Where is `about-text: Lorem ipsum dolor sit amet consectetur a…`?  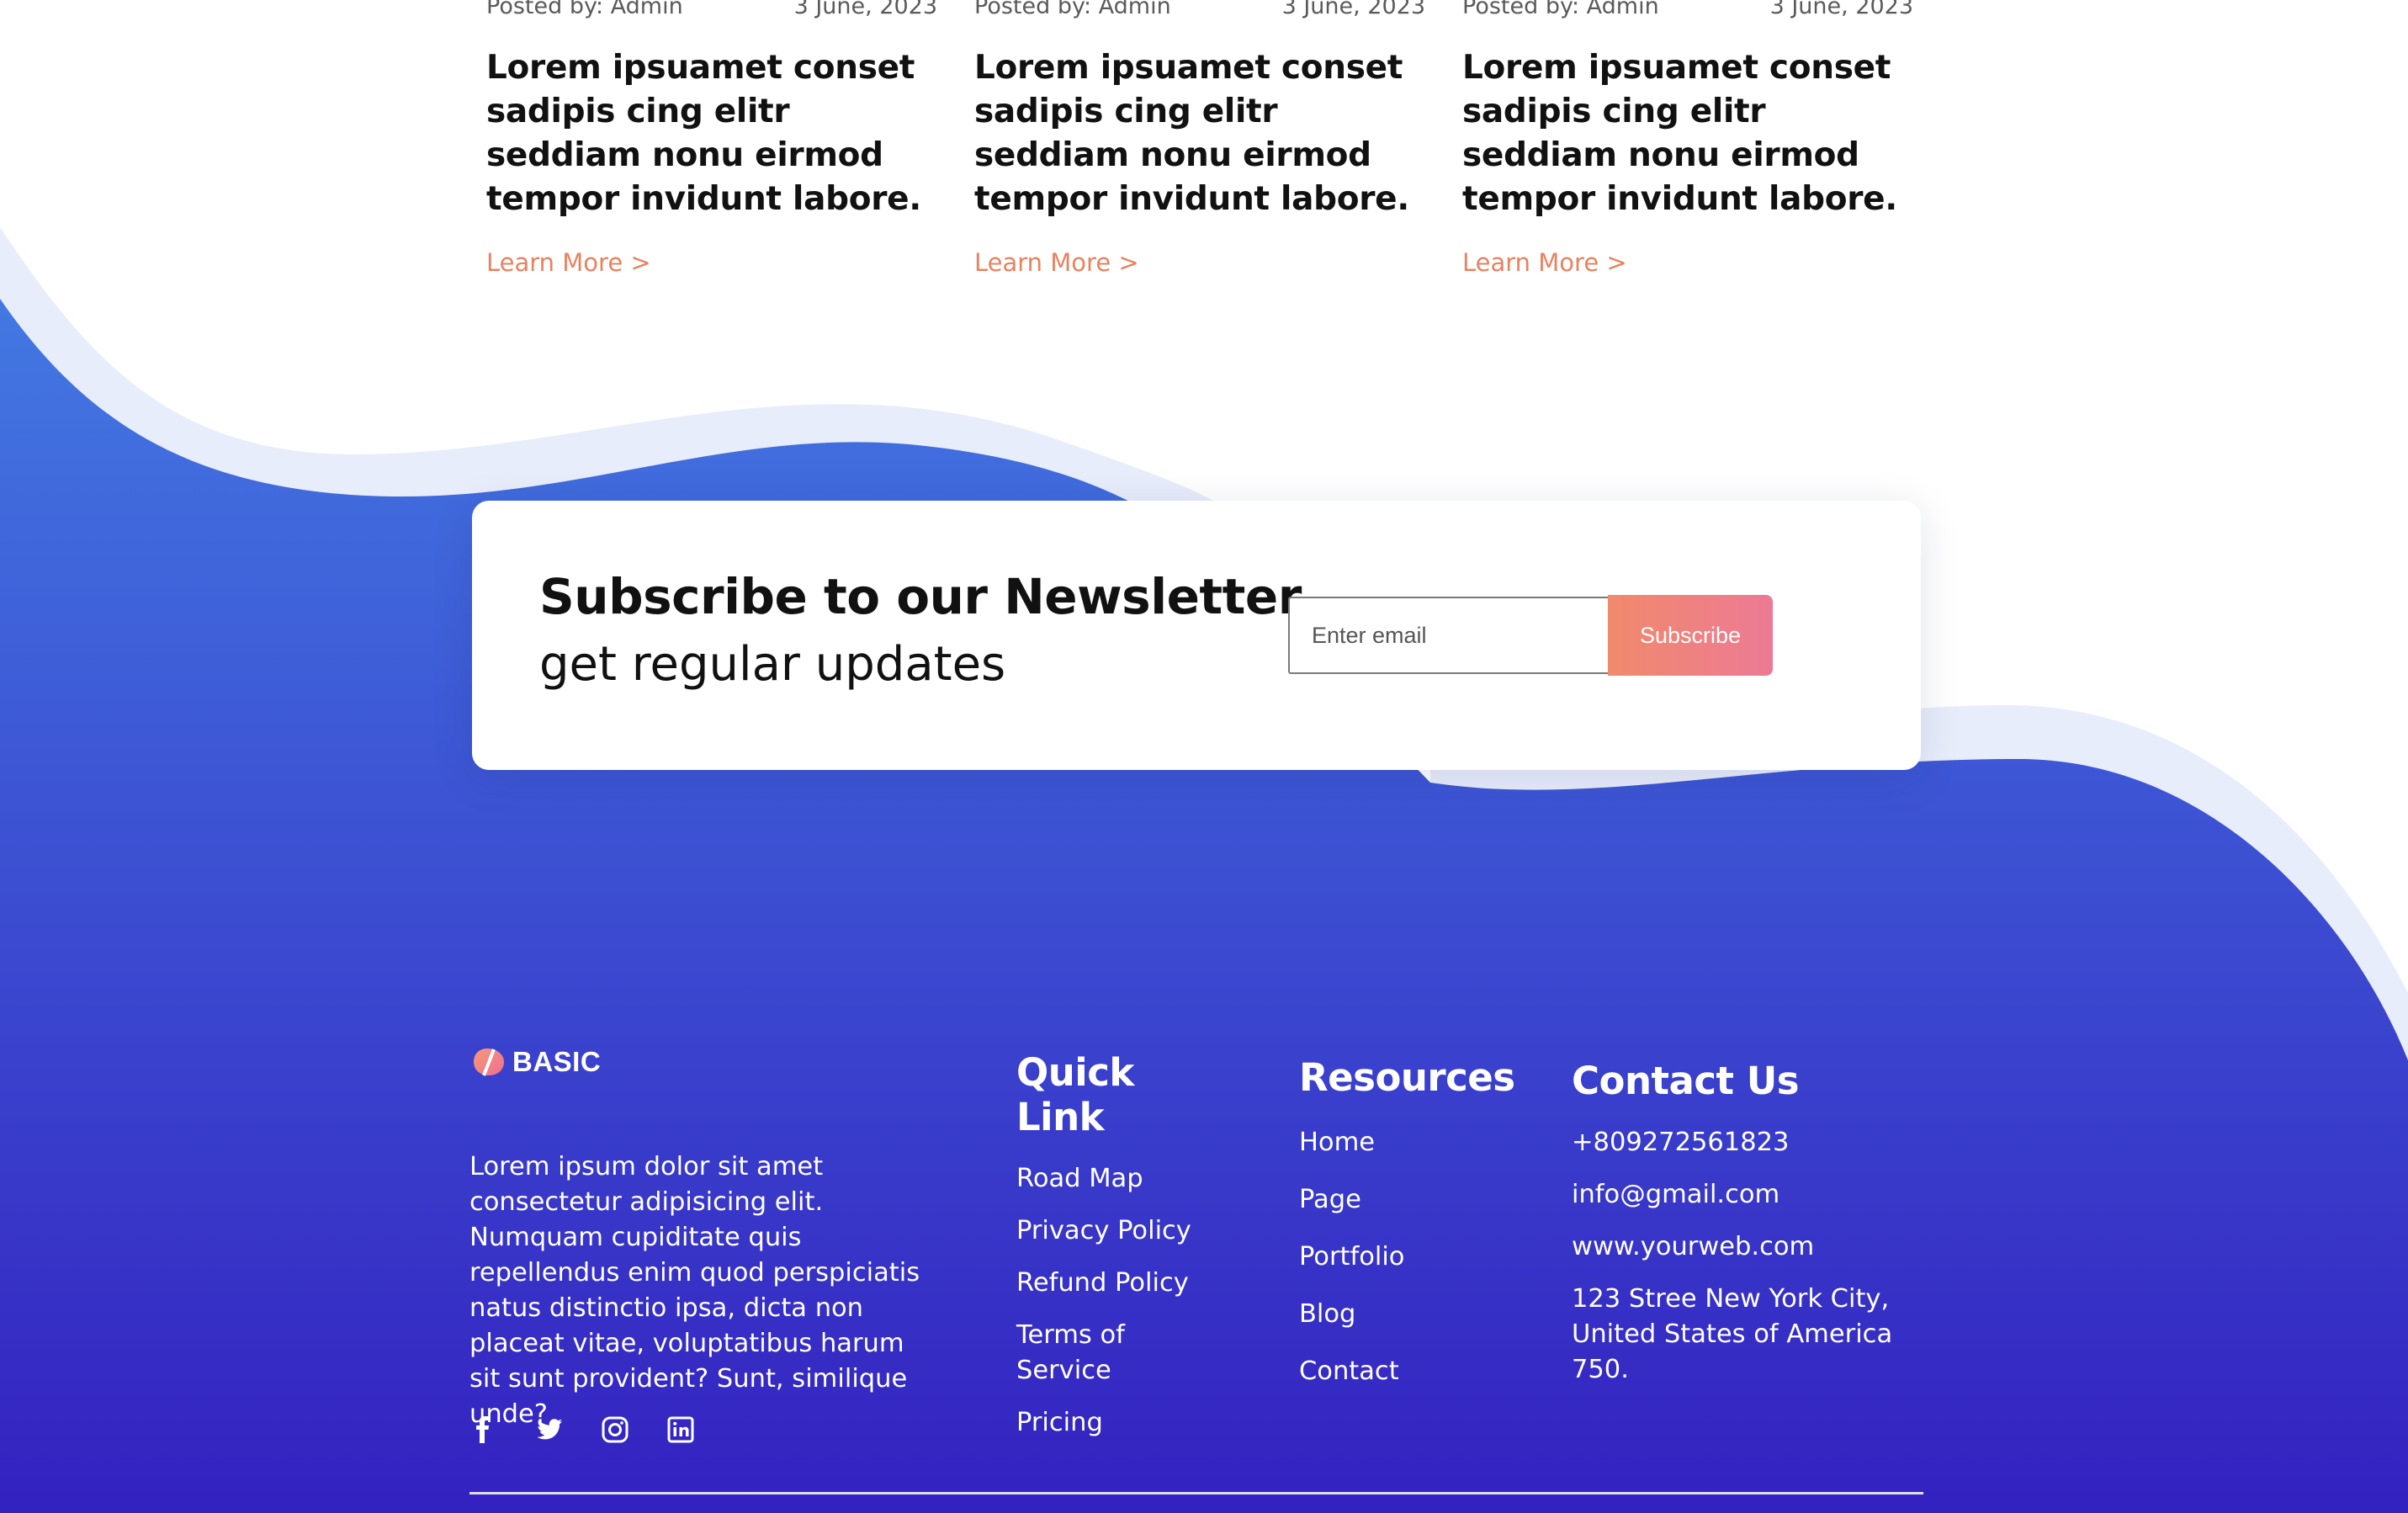
about-text: Lorem ipsum dolor sit amet consectetur a… is located at coordinates (694, 1290).